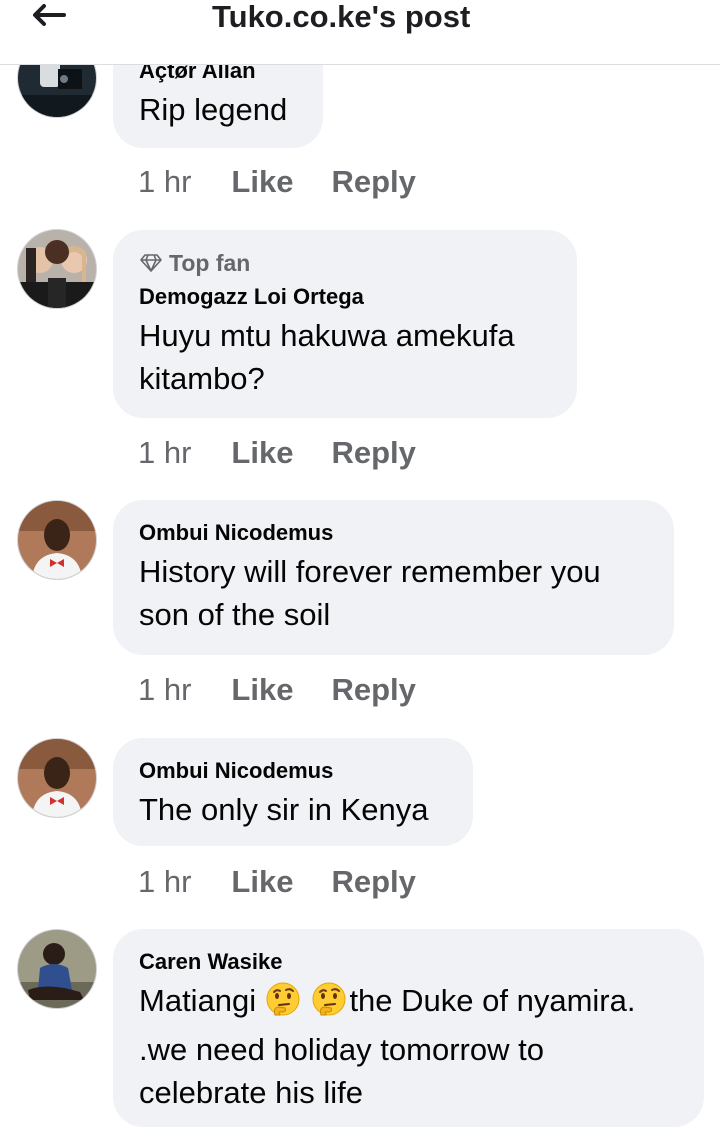 This screenshot has height=1137, width=720. What do you see at coordinates (327, 357) in the screenshot?
I see `comment-text: Huyu mtu hakuwa amekufa kitambo?` at bounding box center [327, 357].